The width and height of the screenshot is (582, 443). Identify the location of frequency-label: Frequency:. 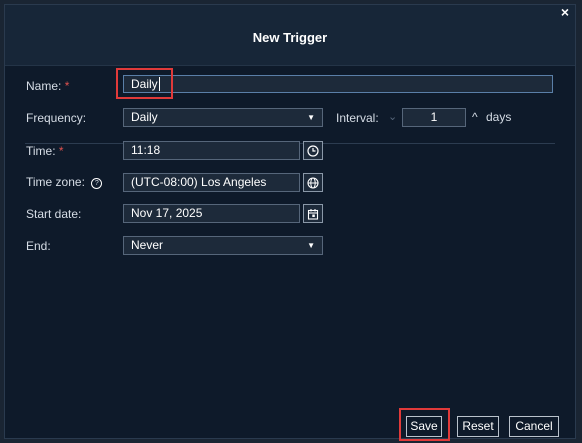
(56, 118).